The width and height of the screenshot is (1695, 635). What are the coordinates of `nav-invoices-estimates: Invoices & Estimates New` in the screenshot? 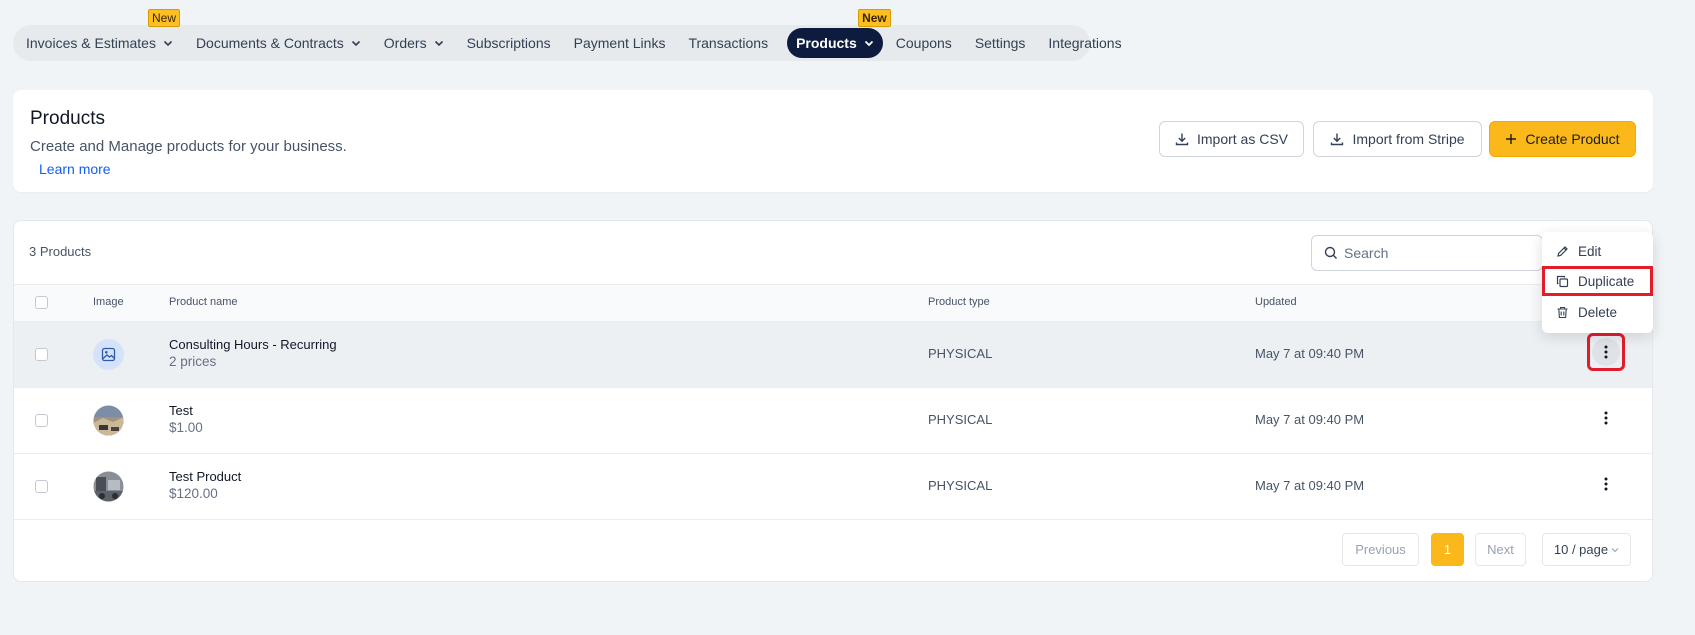 It's located at (104, 33).